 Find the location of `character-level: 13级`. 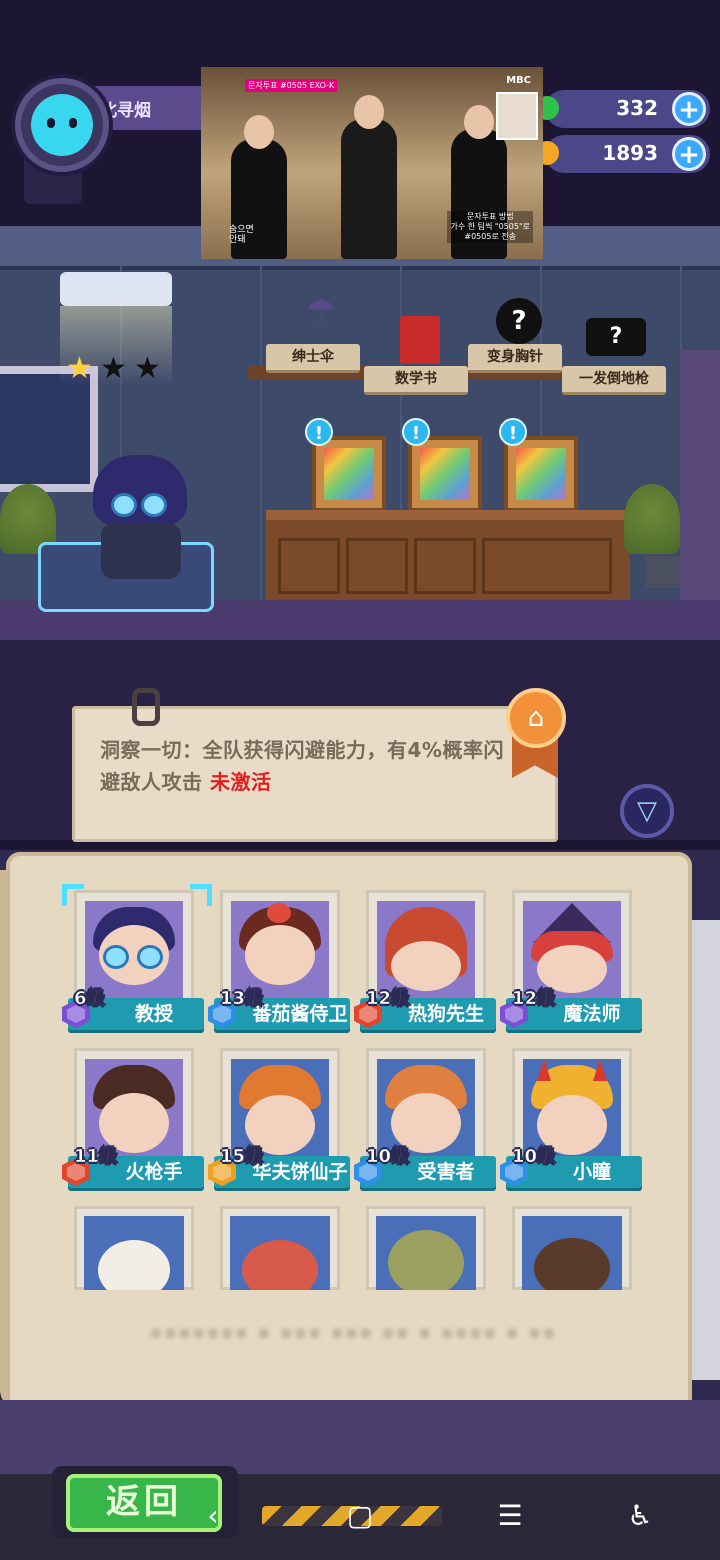

character-level: 13级 is located at coordinates (242, 999).